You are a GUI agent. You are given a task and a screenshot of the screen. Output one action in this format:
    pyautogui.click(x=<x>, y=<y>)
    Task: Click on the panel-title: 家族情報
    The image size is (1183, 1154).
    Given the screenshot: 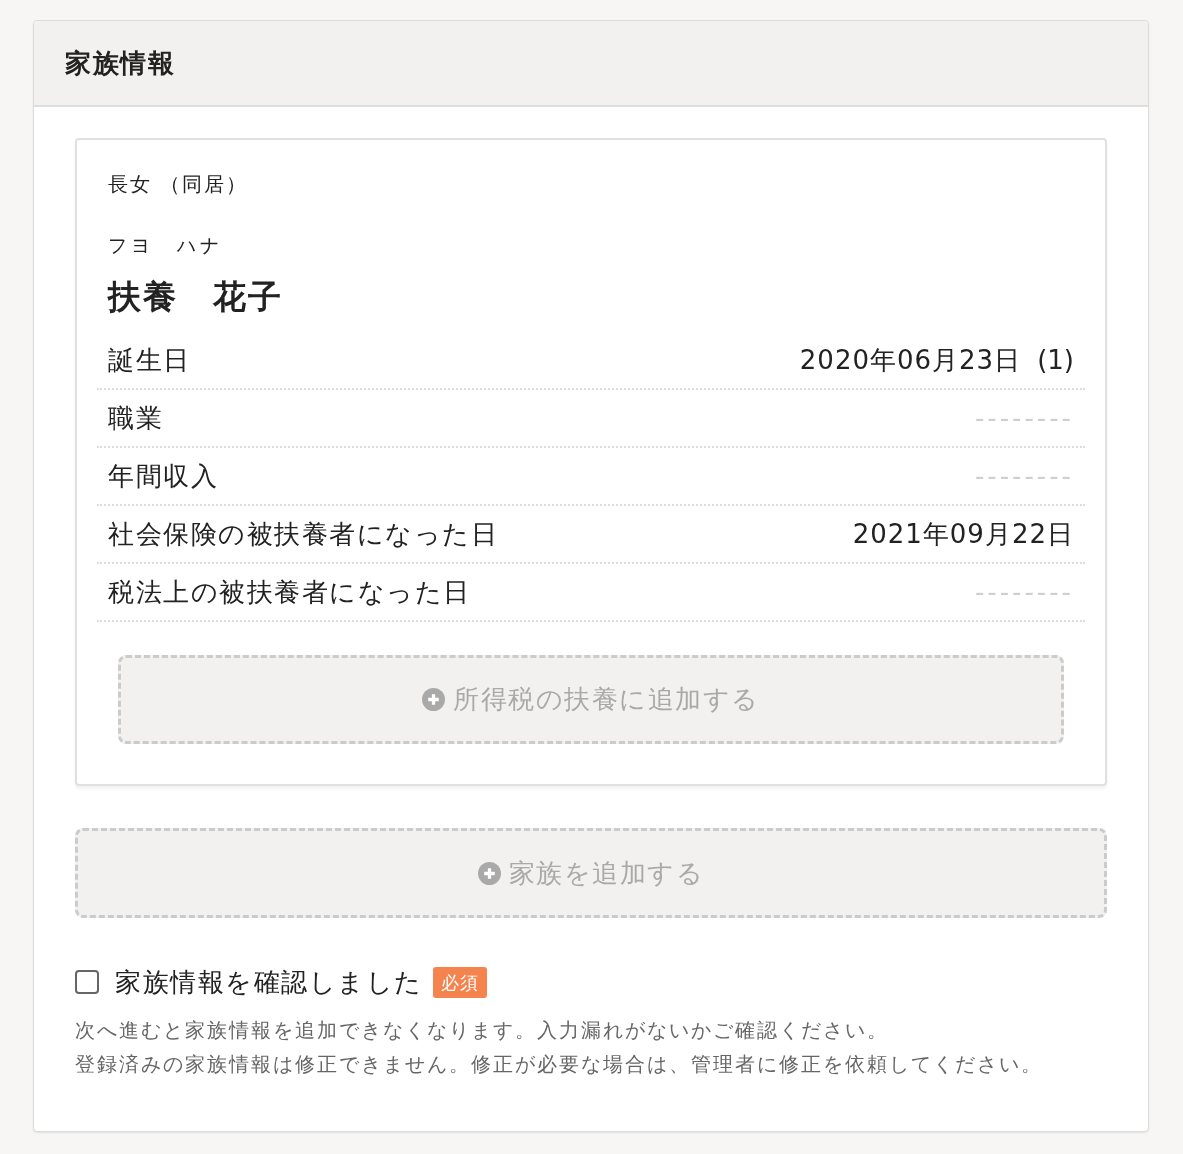 What is the action you would take?
    pyautogui.click(x=120, y=63)
    